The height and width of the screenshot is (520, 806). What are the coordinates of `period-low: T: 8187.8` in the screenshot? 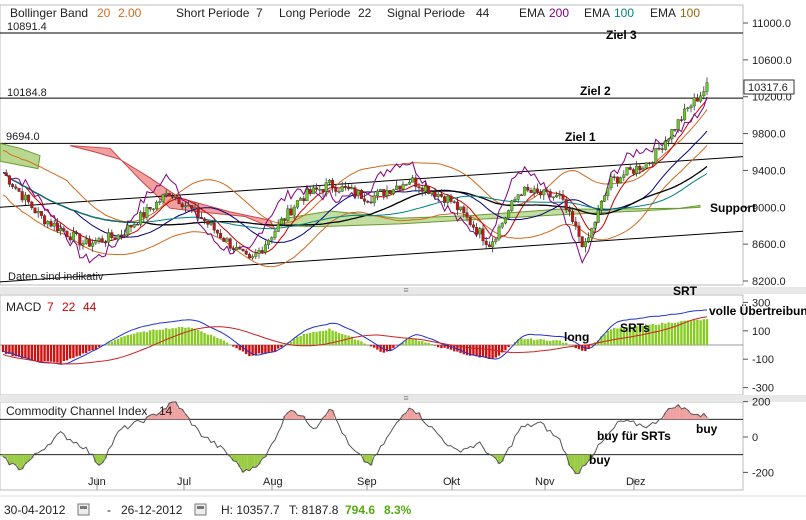 It's located at (314, 510).